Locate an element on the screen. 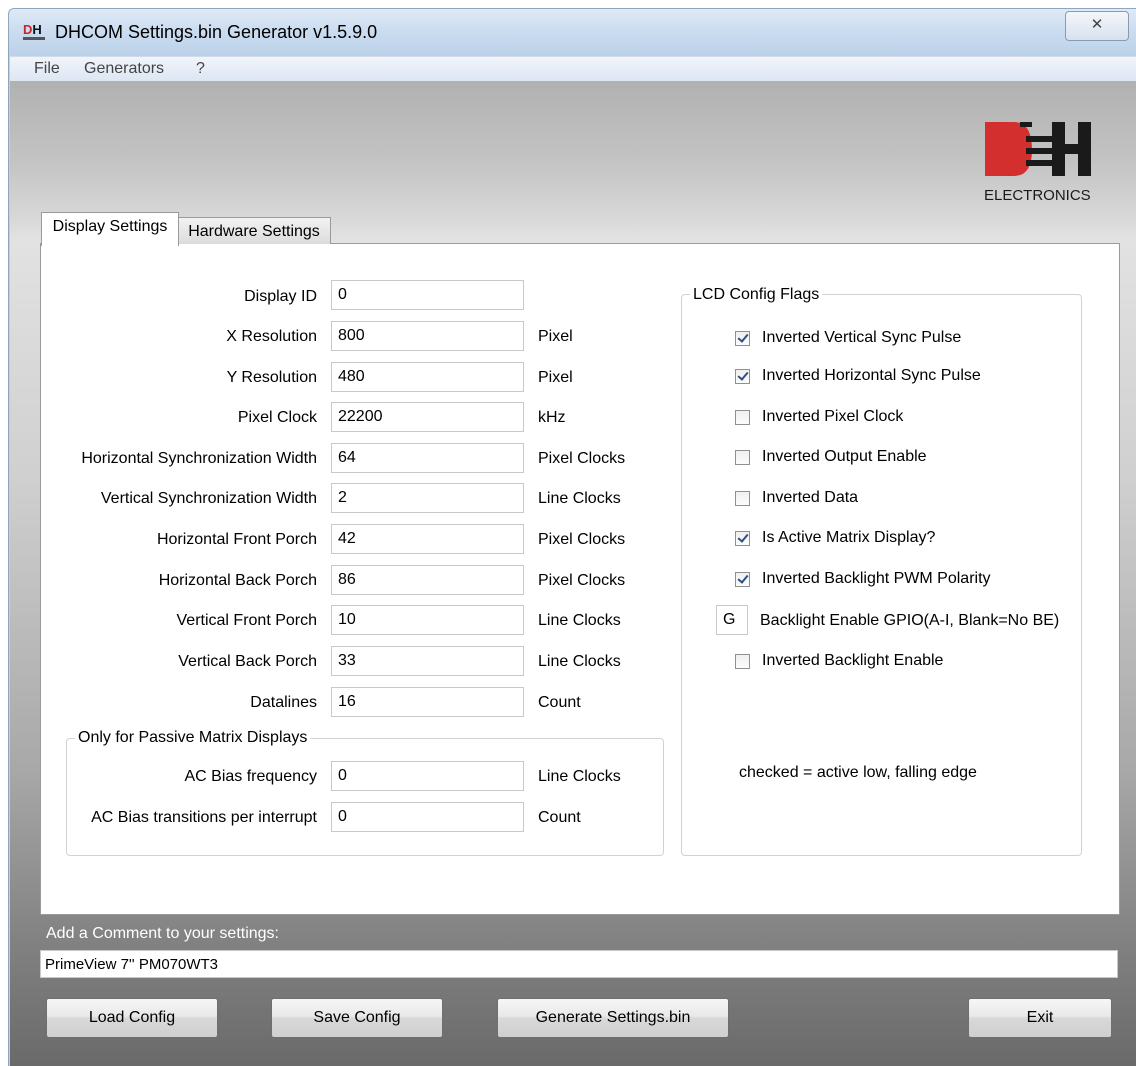 The height and width of the screenshot is (1066, 1136). hsync-width-input is located at coordinates (427, 458).